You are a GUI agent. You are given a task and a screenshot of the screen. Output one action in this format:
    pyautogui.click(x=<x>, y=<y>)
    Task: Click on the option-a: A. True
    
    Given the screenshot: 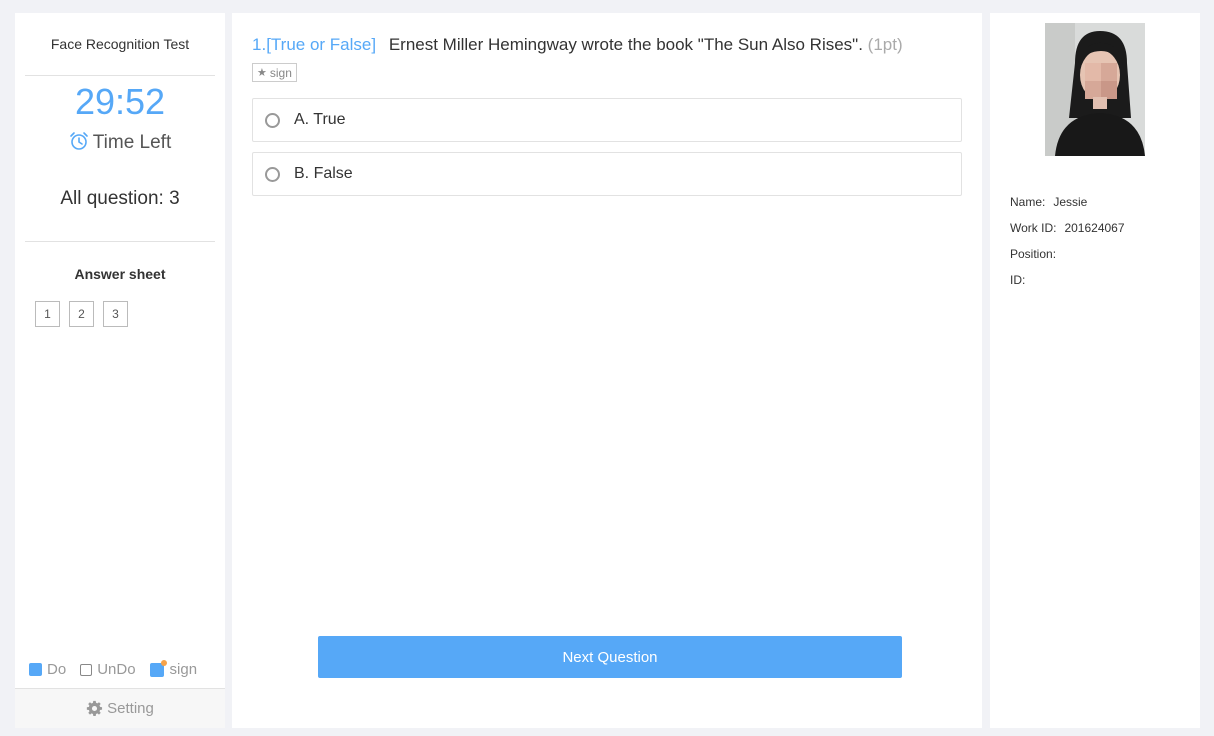 What is the action you would take?
    pyautogui.click(x=607, y=120)
    